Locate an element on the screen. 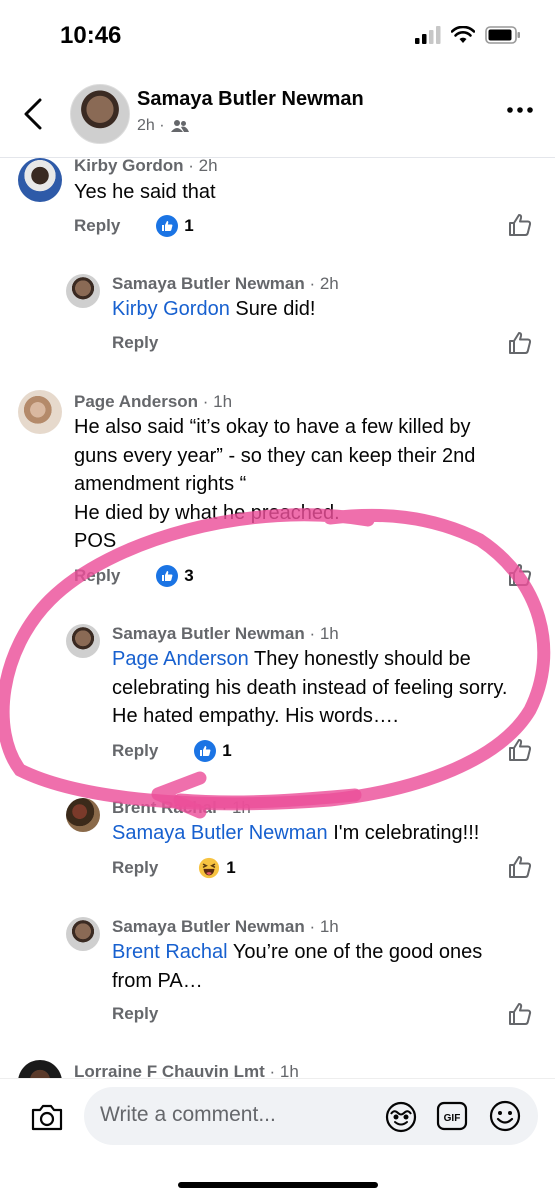  signal-icon is located at coordinates (428, 35).